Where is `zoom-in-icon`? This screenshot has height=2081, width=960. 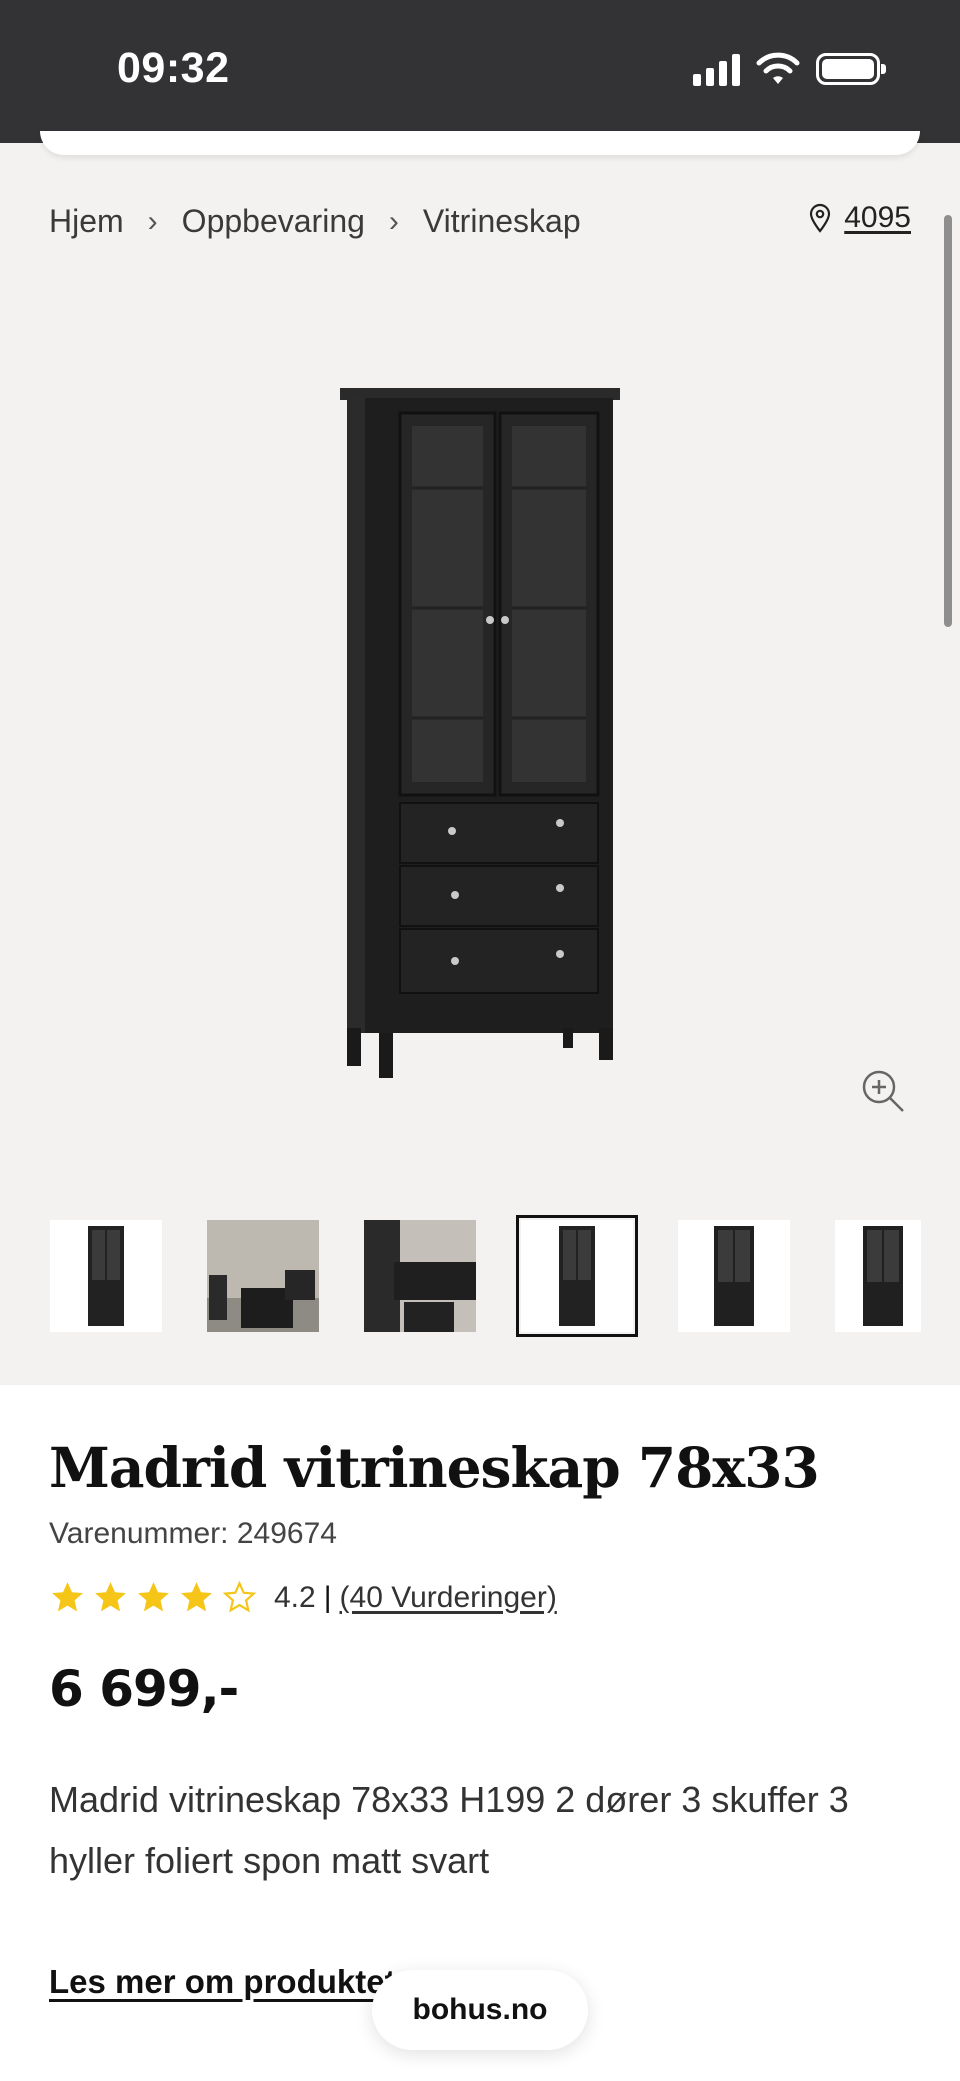 zoom-in-icon is located at coordinates (883, 1091).